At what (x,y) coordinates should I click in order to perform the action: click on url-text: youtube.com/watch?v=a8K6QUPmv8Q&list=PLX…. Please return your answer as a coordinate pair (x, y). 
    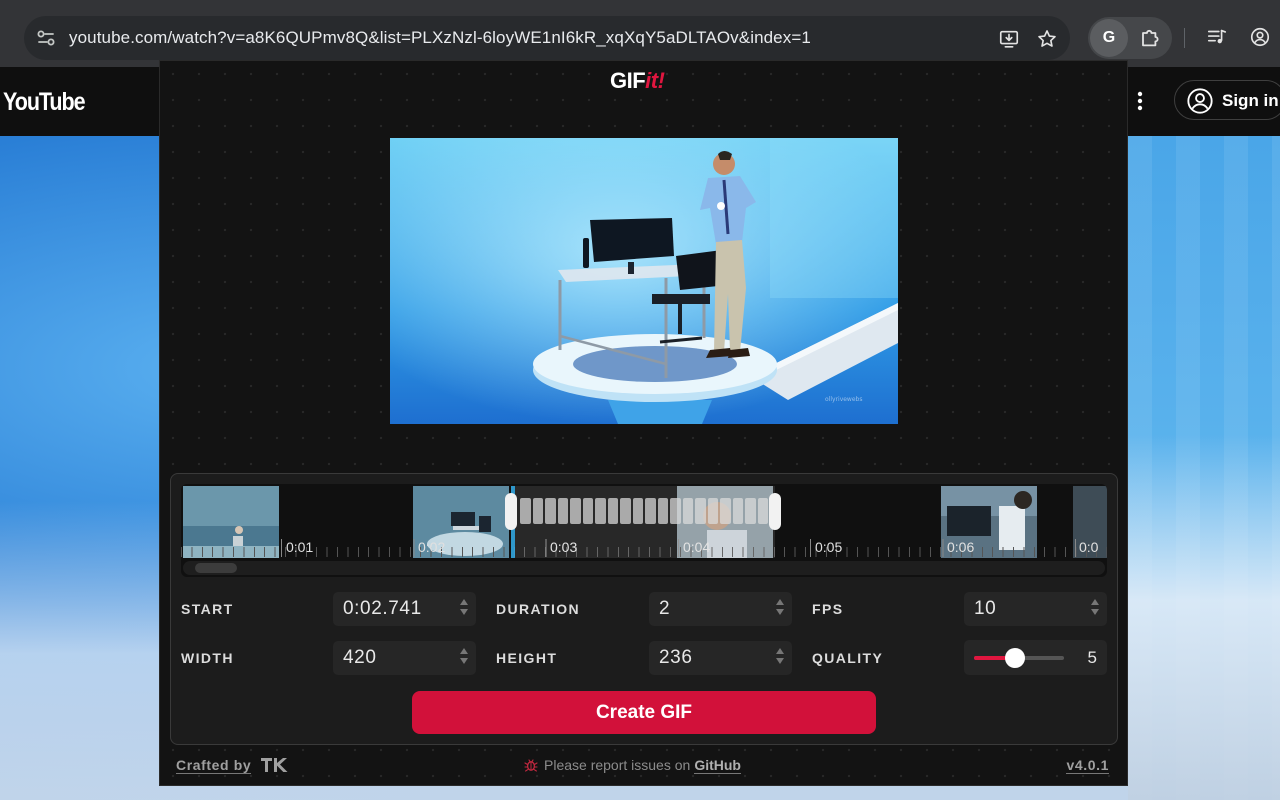
    Looking at the image, I should click on (440, 38).